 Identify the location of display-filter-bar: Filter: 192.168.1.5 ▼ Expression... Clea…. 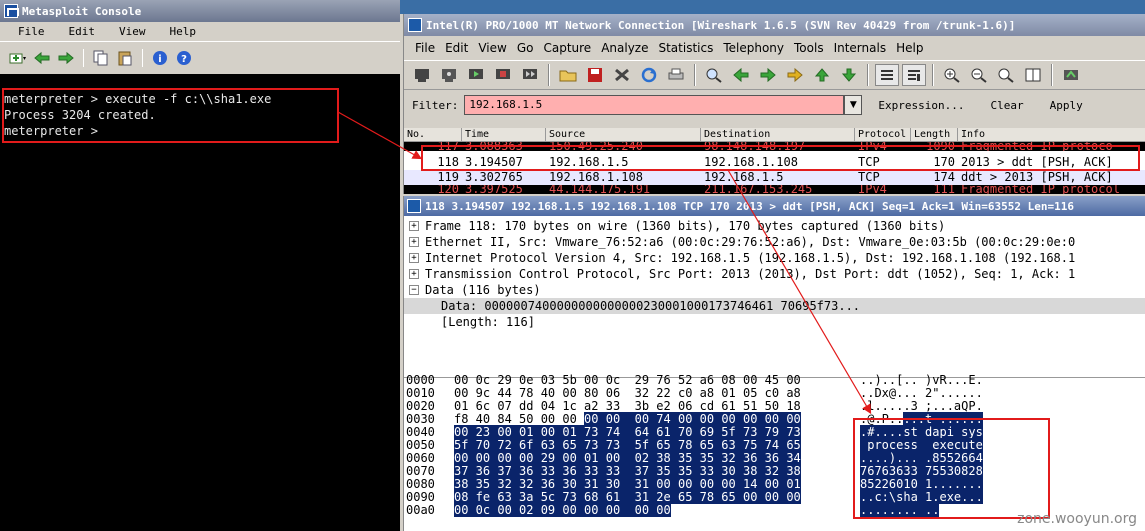
(774, 105).